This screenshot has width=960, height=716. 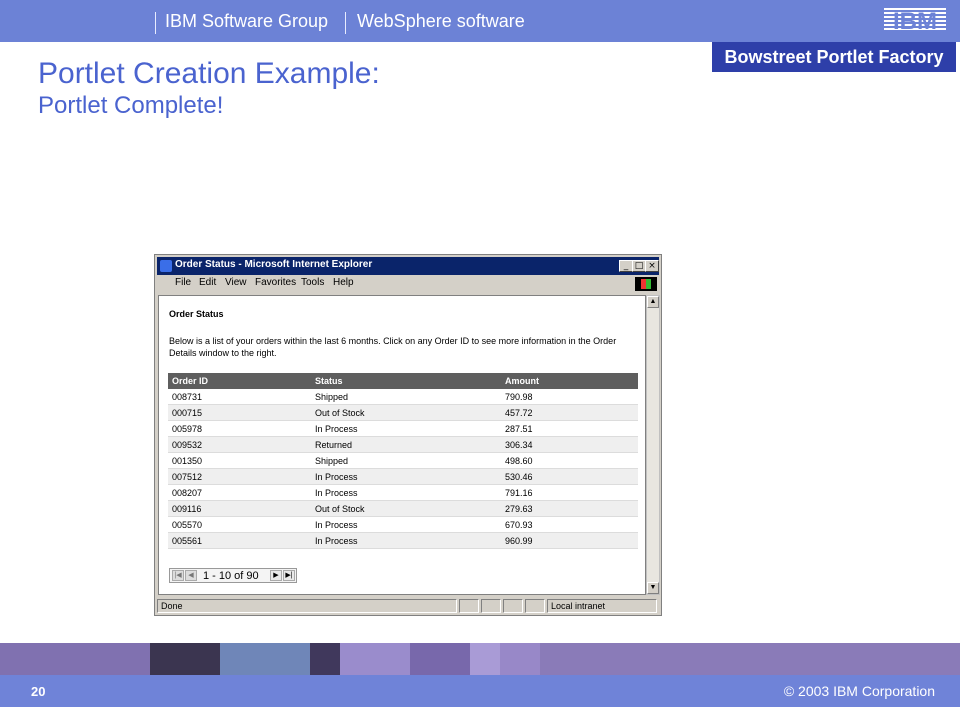 I want to click on zone-cell: Local intranet, so click(x=602, y=606).